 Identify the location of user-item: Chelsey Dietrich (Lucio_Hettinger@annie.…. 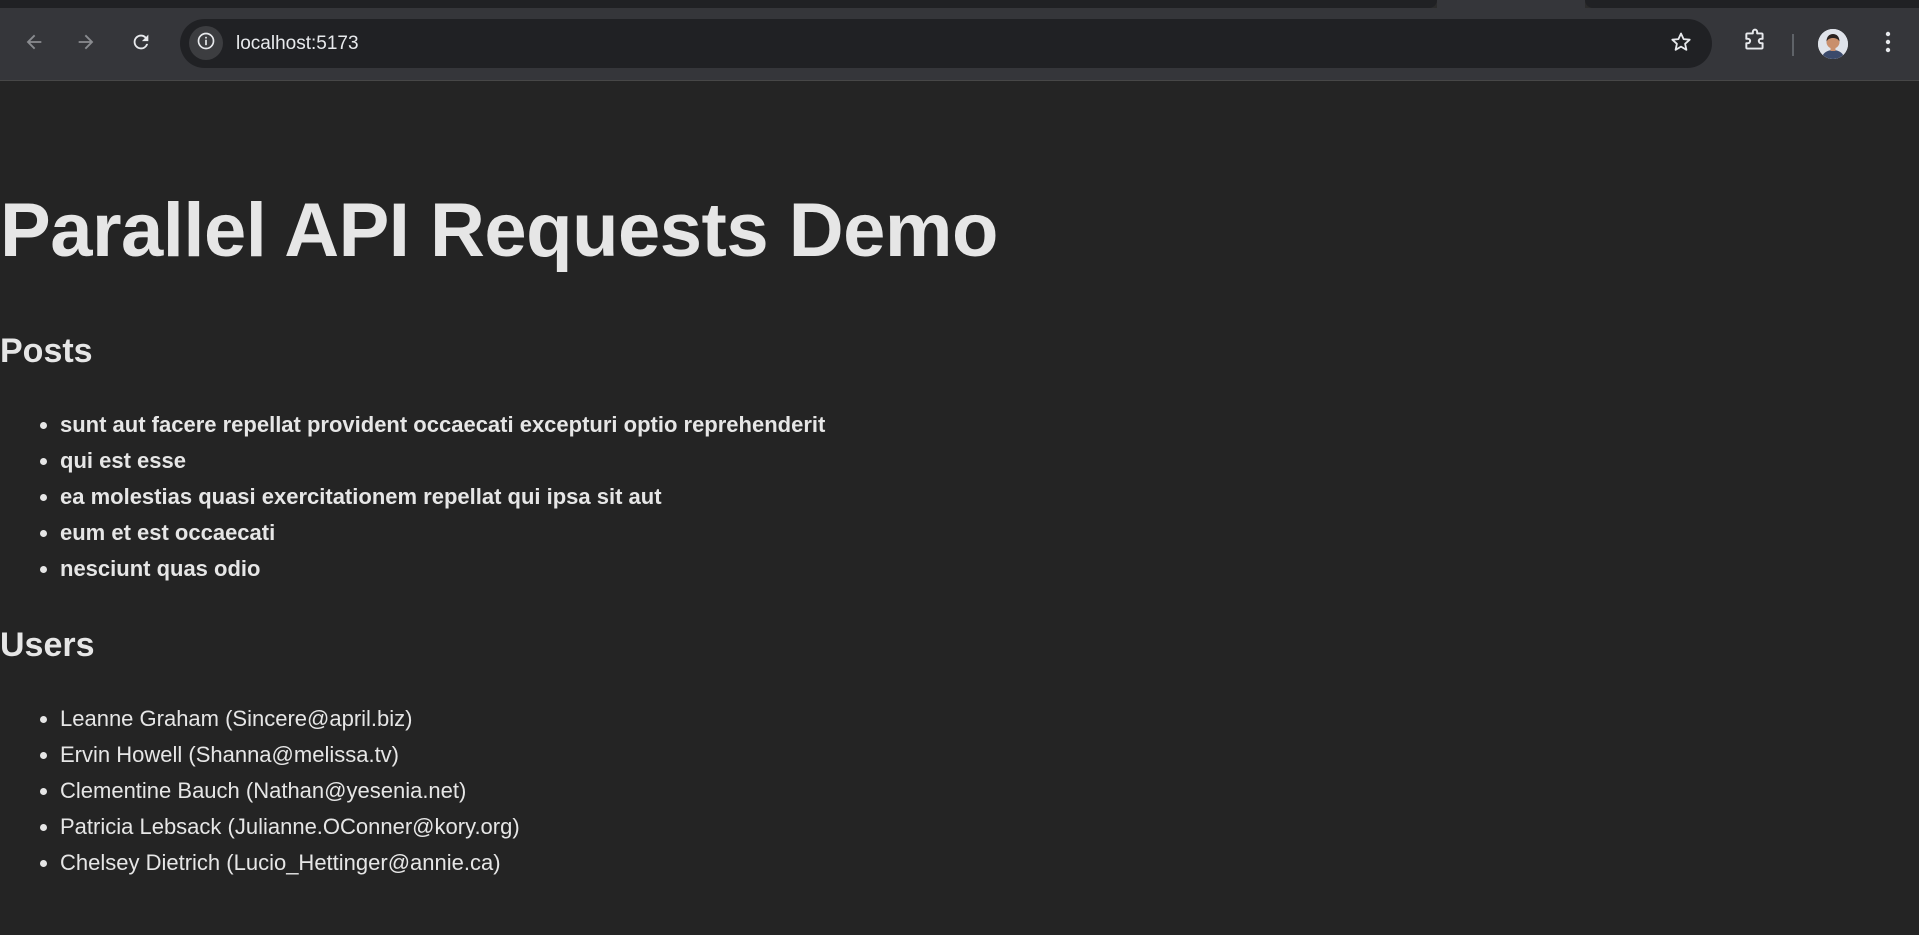
(290, 863).